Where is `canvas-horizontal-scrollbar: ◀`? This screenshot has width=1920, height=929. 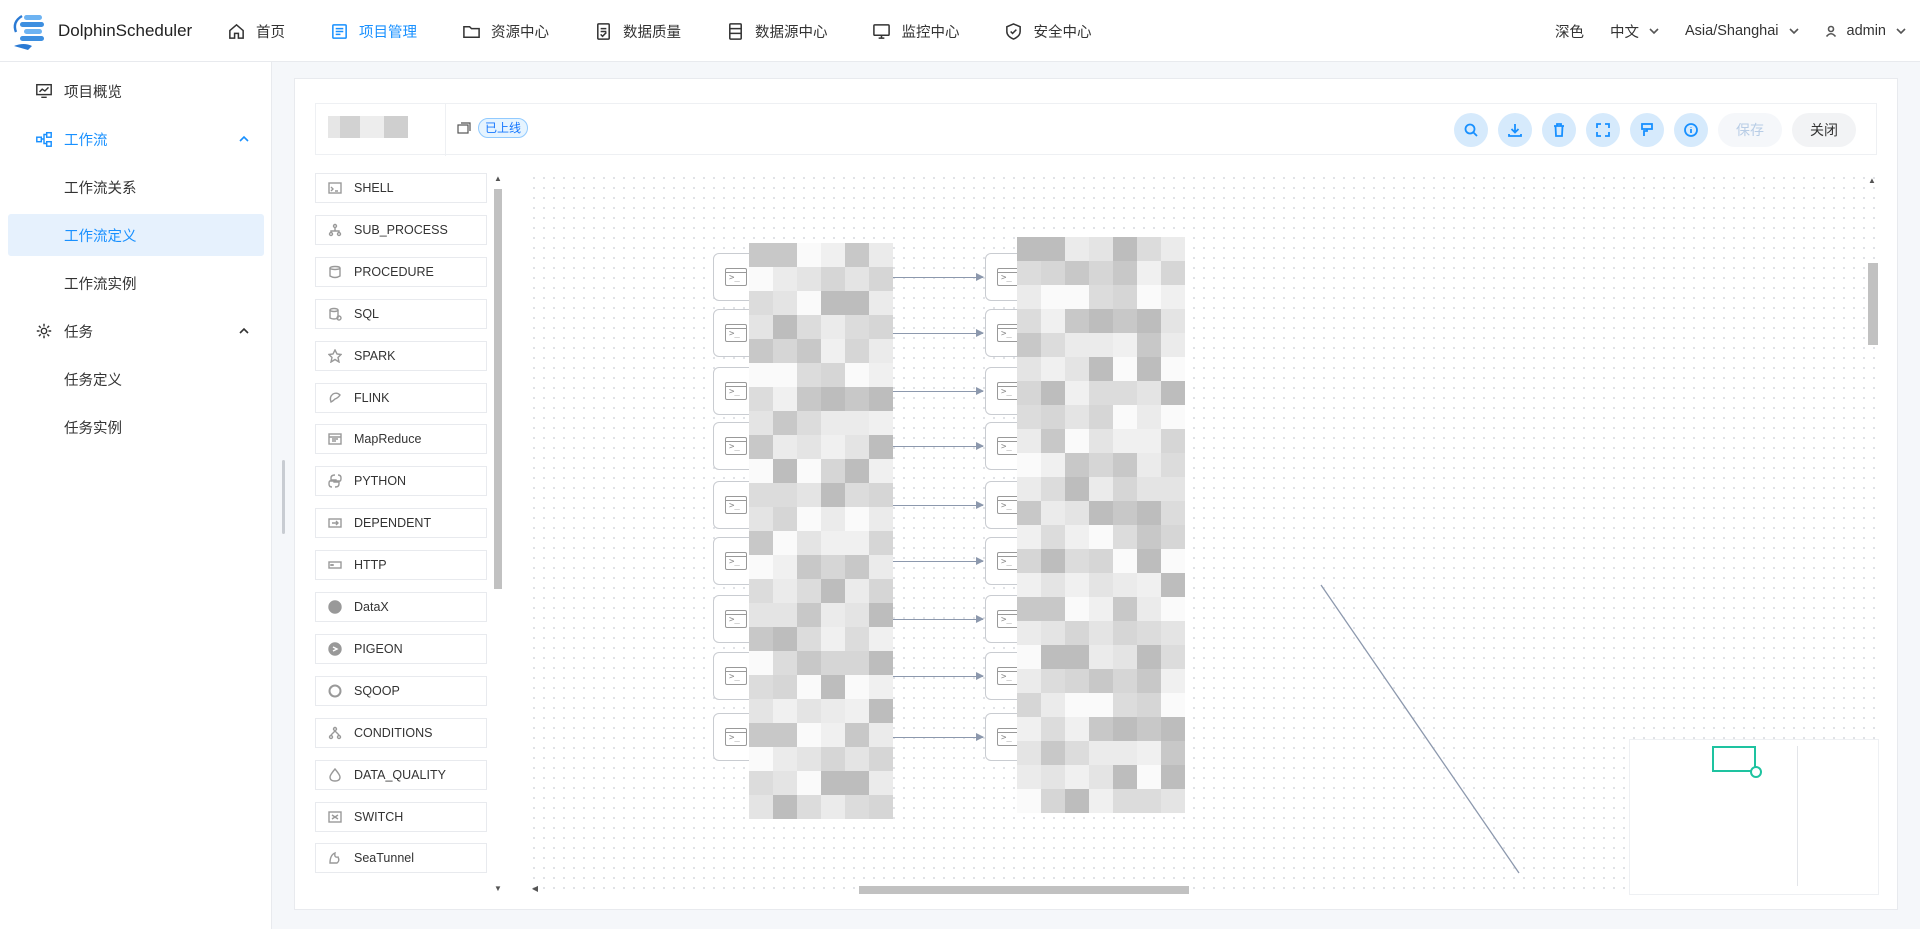 canvas-horizontal-scrollbar: ◀ is located at coordinates (1079, 889).